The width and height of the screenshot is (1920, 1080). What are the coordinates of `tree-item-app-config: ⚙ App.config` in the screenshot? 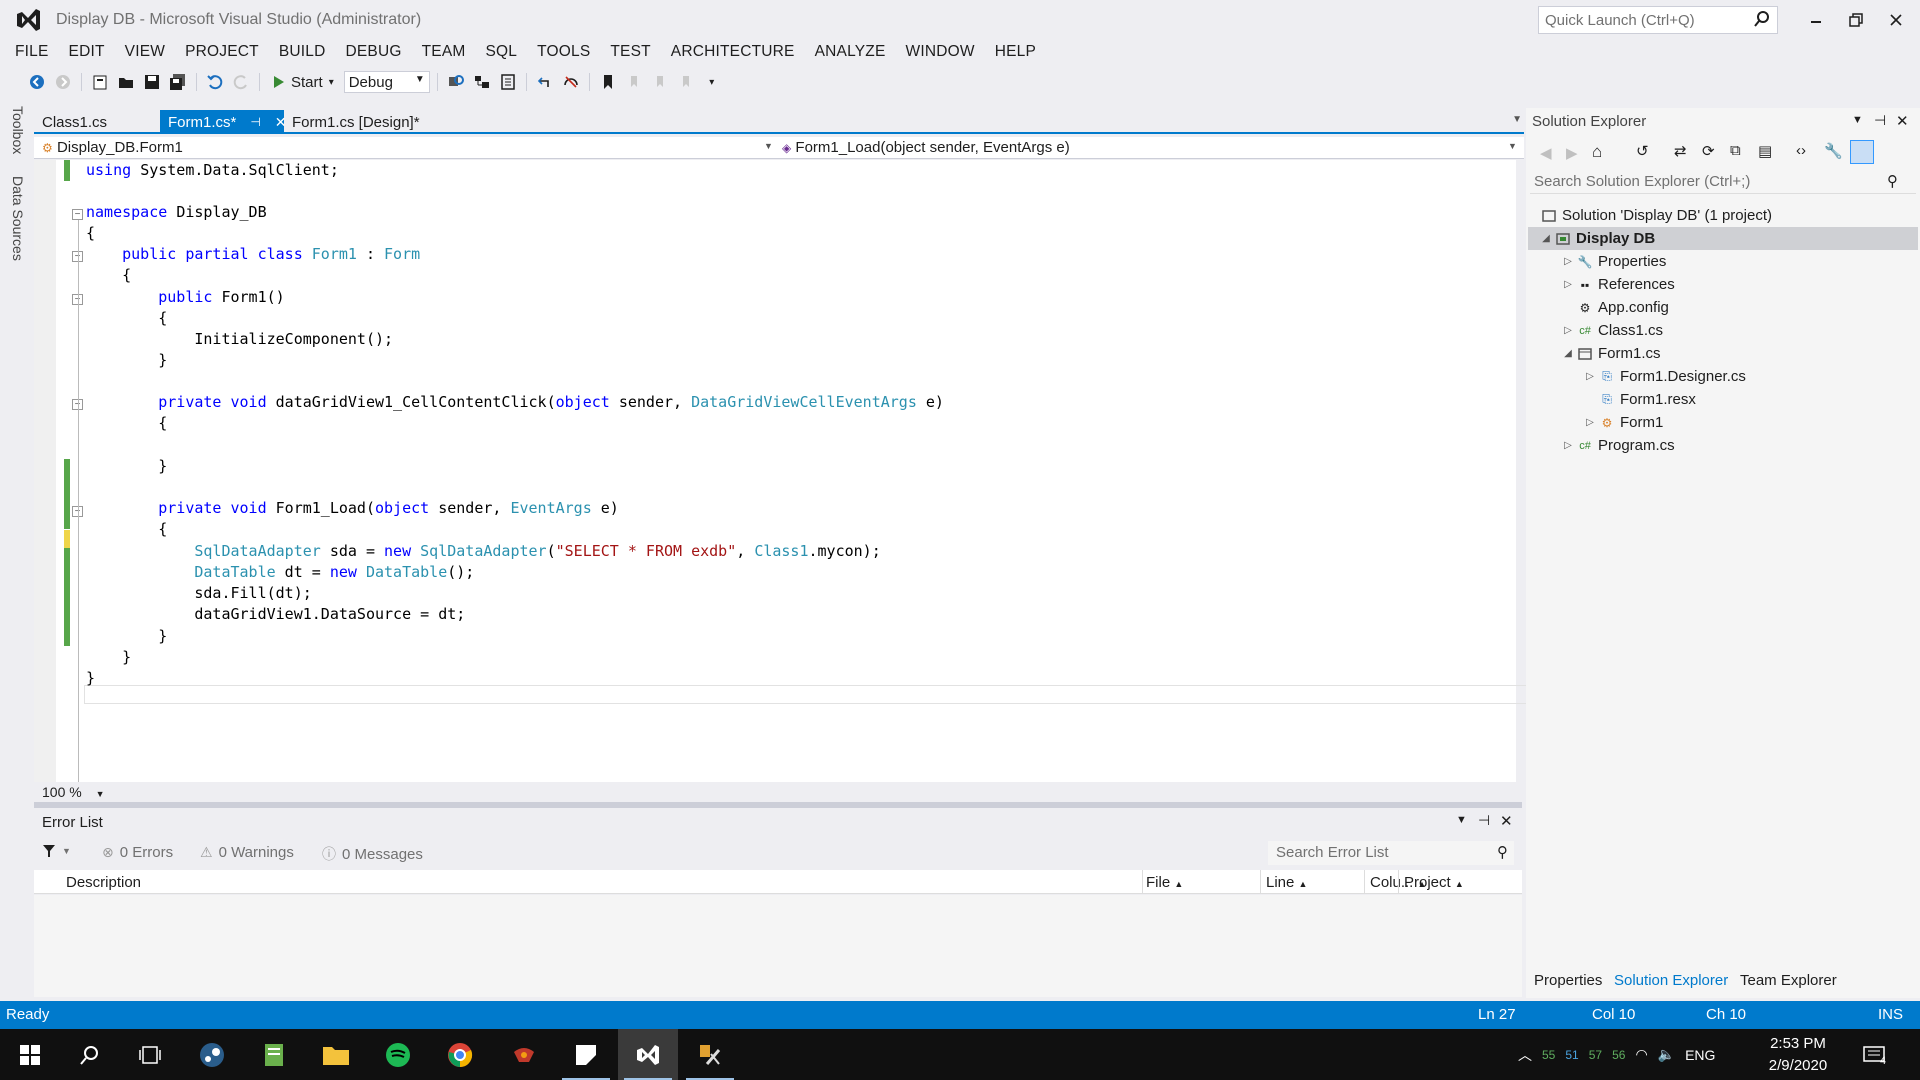 It's located at (1622, 307).